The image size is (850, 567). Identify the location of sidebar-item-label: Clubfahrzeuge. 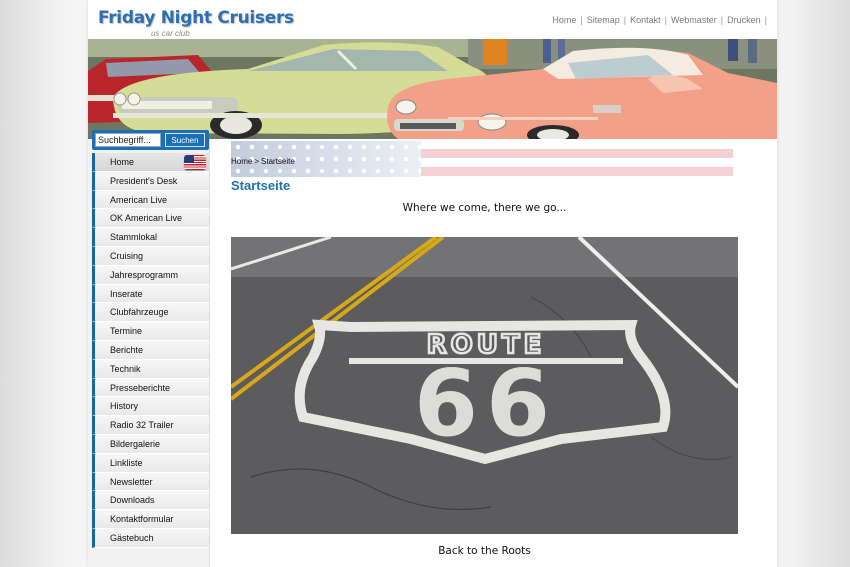
(139, 312).